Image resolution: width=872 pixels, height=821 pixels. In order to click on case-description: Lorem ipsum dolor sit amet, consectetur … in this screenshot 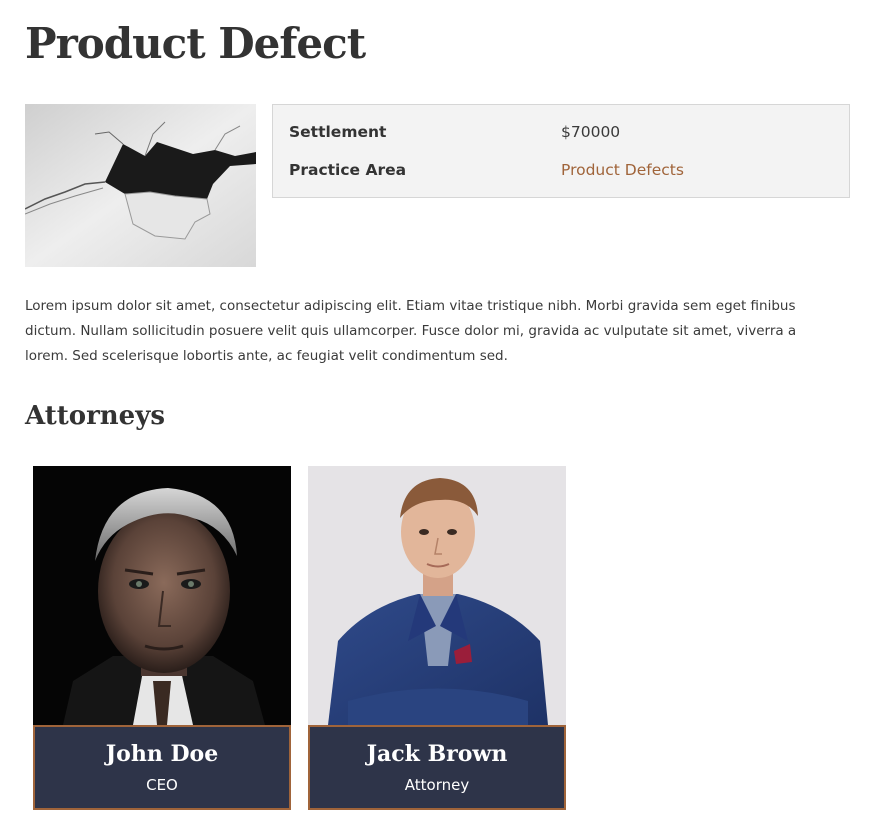, I will do `click(411, 331)`.